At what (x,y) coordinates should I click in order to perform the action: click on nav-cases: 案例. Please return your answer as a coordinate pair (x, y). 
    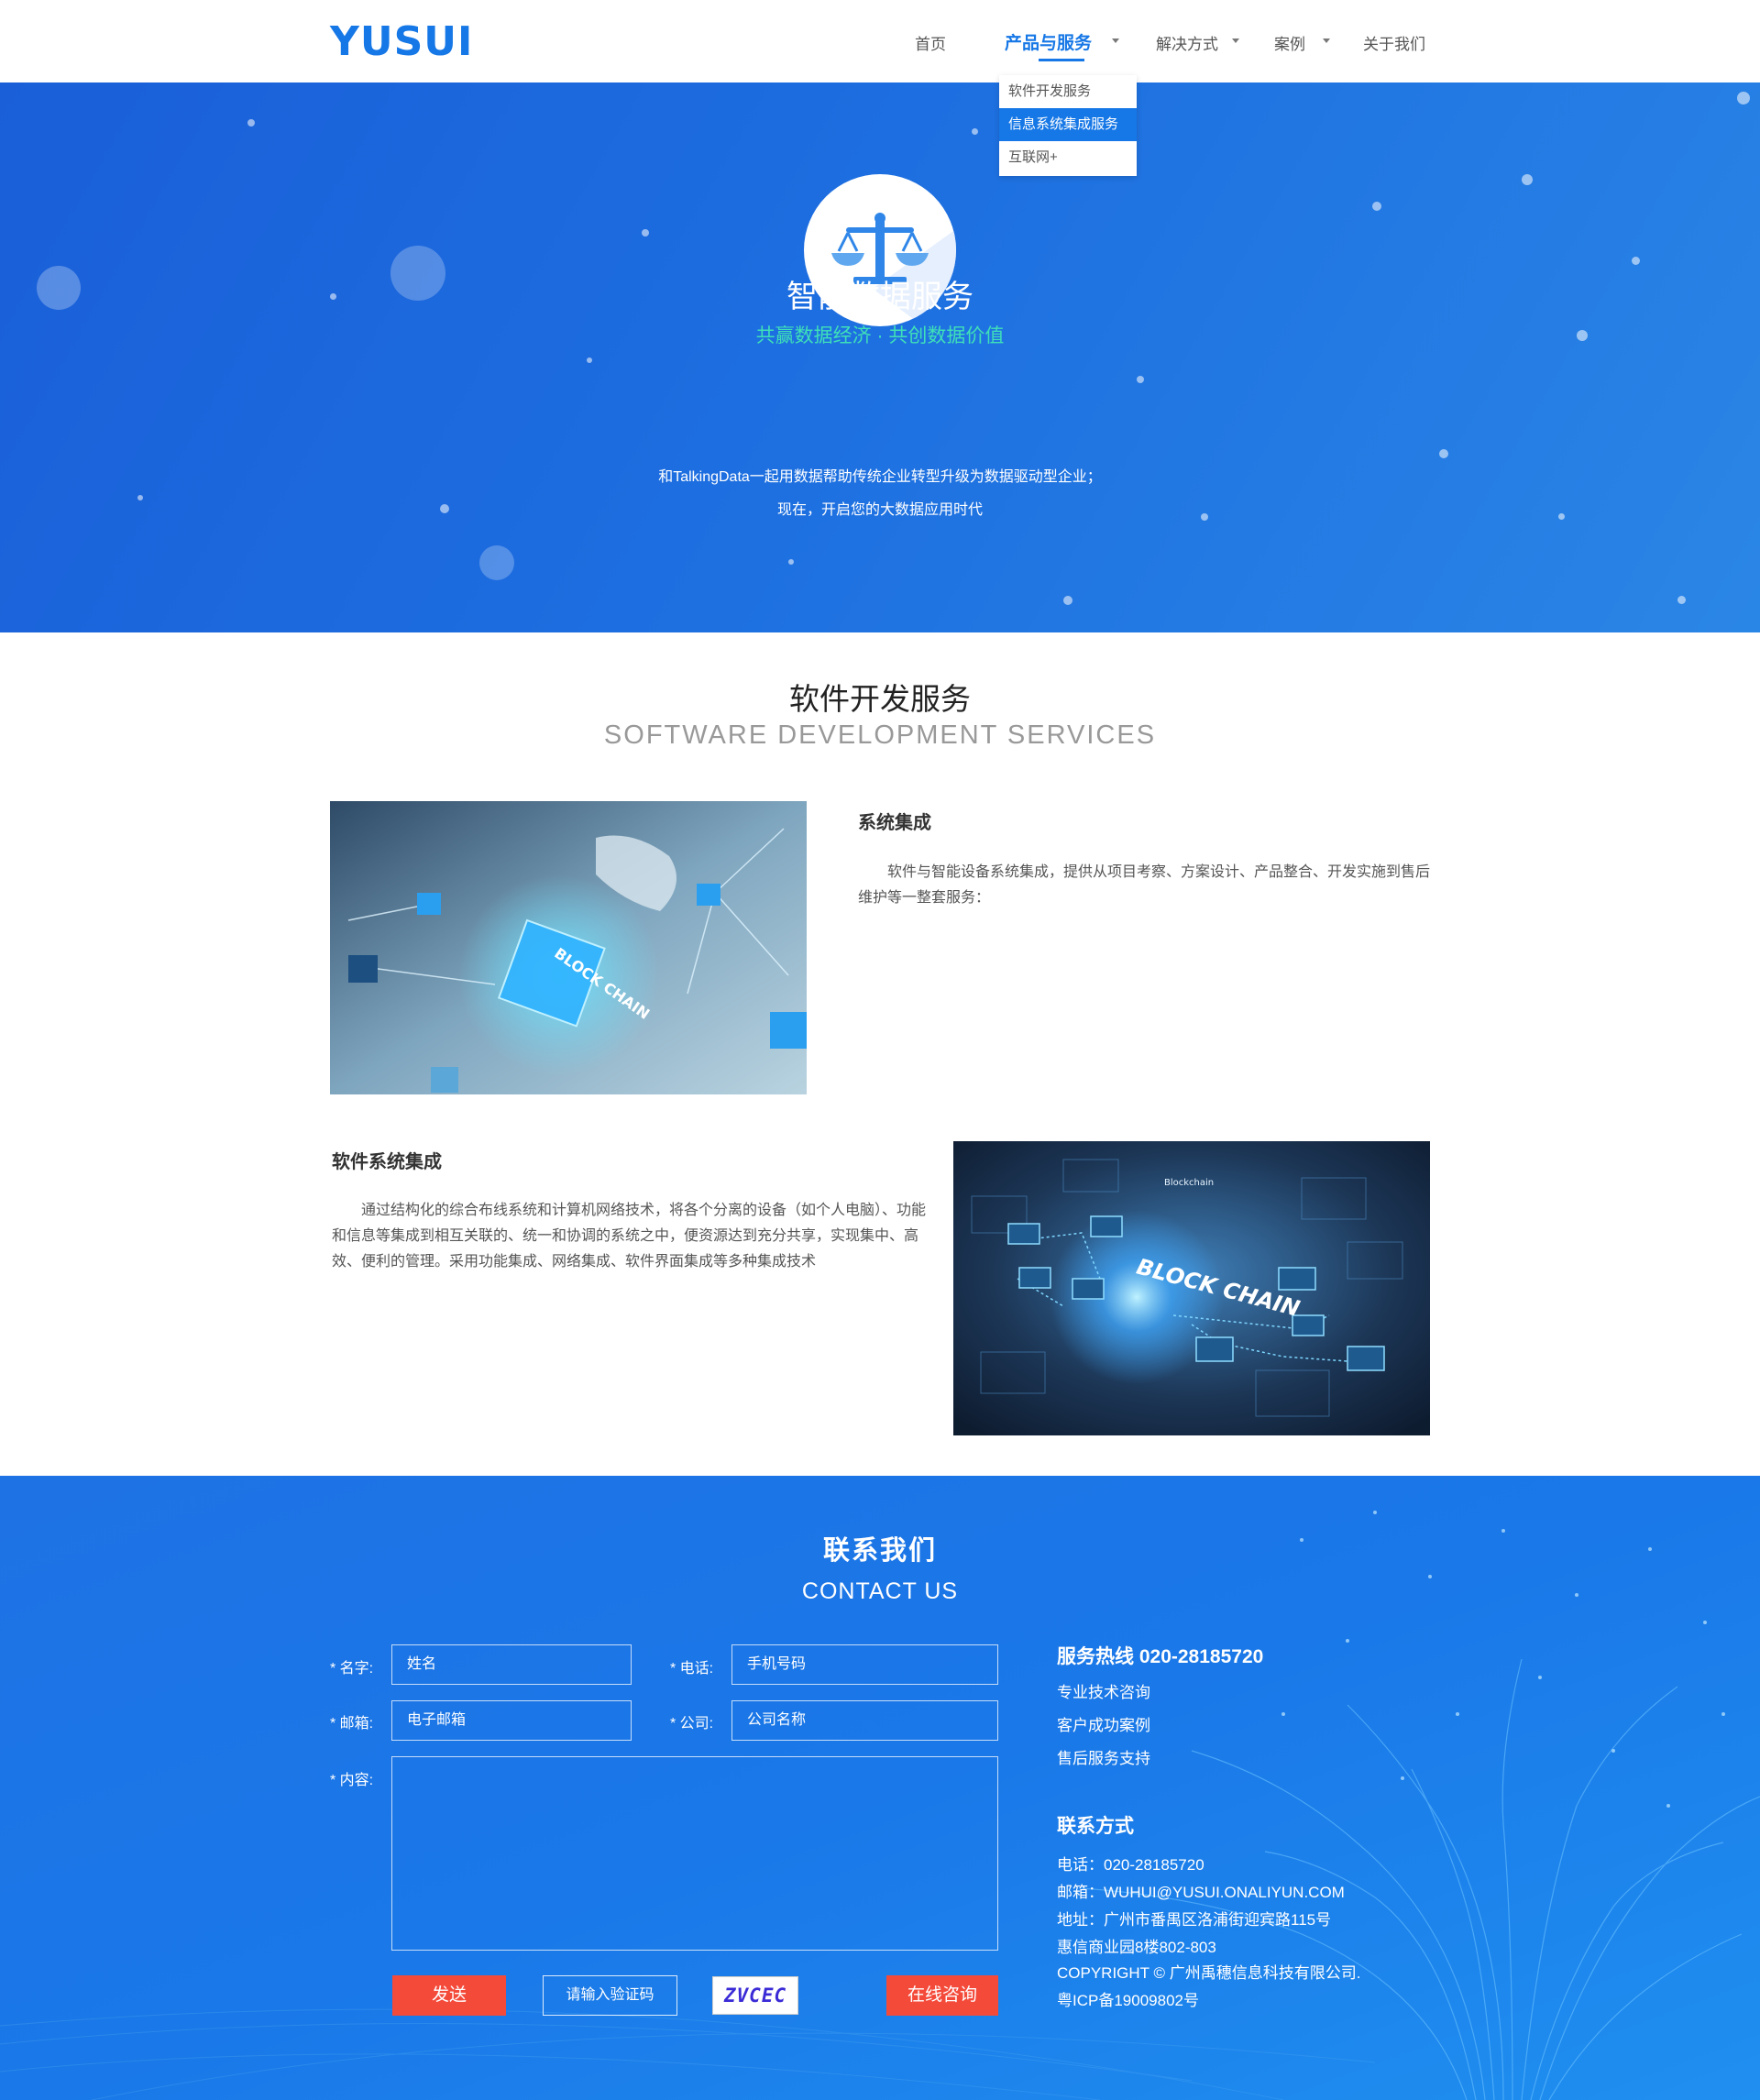
    Looking at the image, I should click on (1289, 42).